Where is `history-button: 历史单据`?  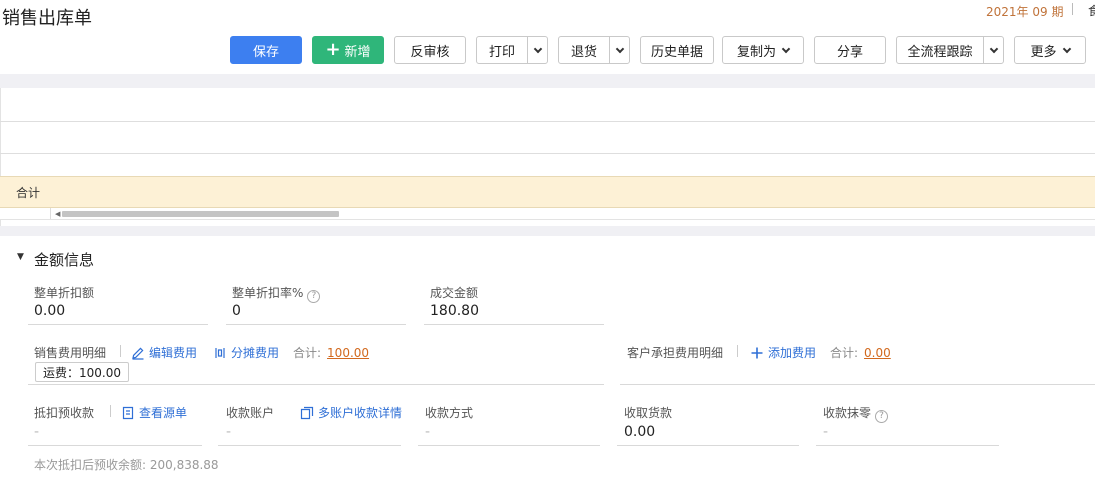
history-button: 历史单据 is located at coordinates (677, 50).